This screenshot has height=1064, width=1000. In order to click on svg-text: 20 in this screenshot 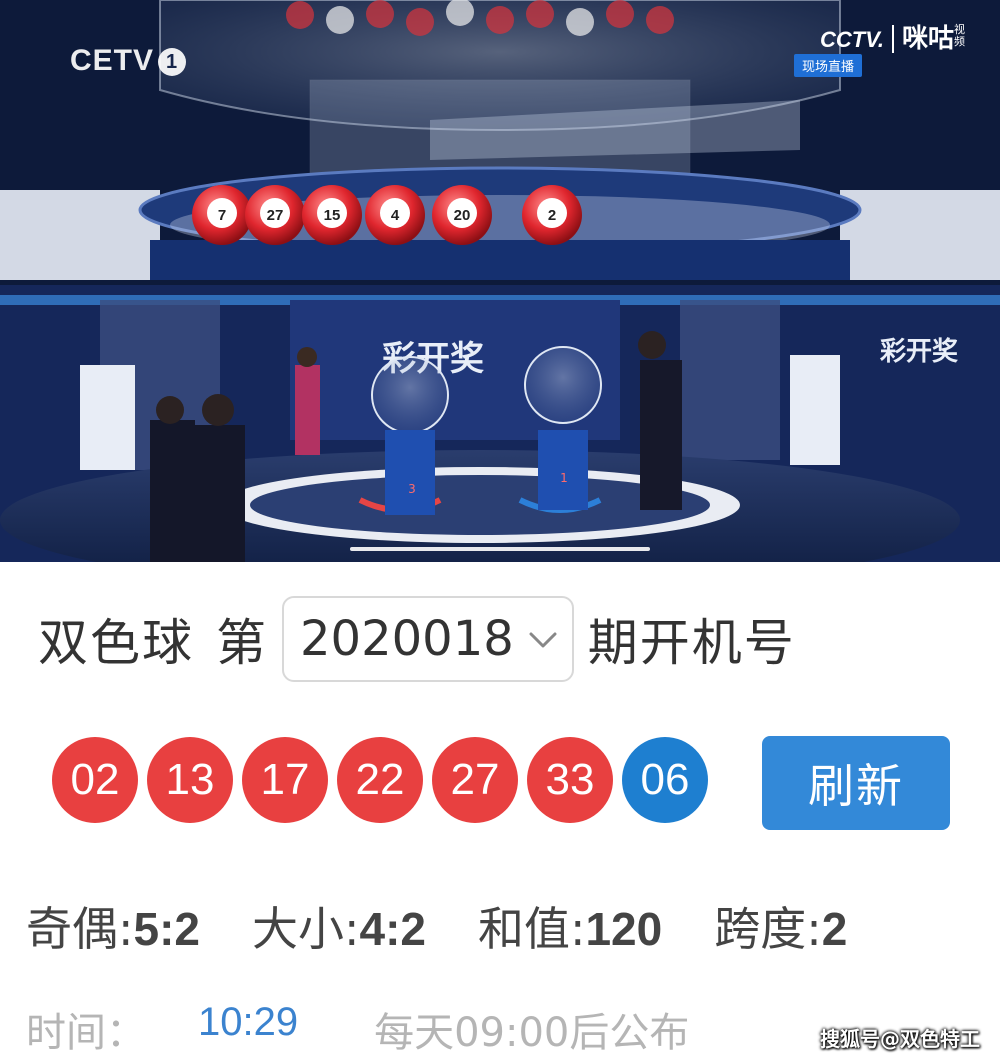, I will do `click(462, 215)`.